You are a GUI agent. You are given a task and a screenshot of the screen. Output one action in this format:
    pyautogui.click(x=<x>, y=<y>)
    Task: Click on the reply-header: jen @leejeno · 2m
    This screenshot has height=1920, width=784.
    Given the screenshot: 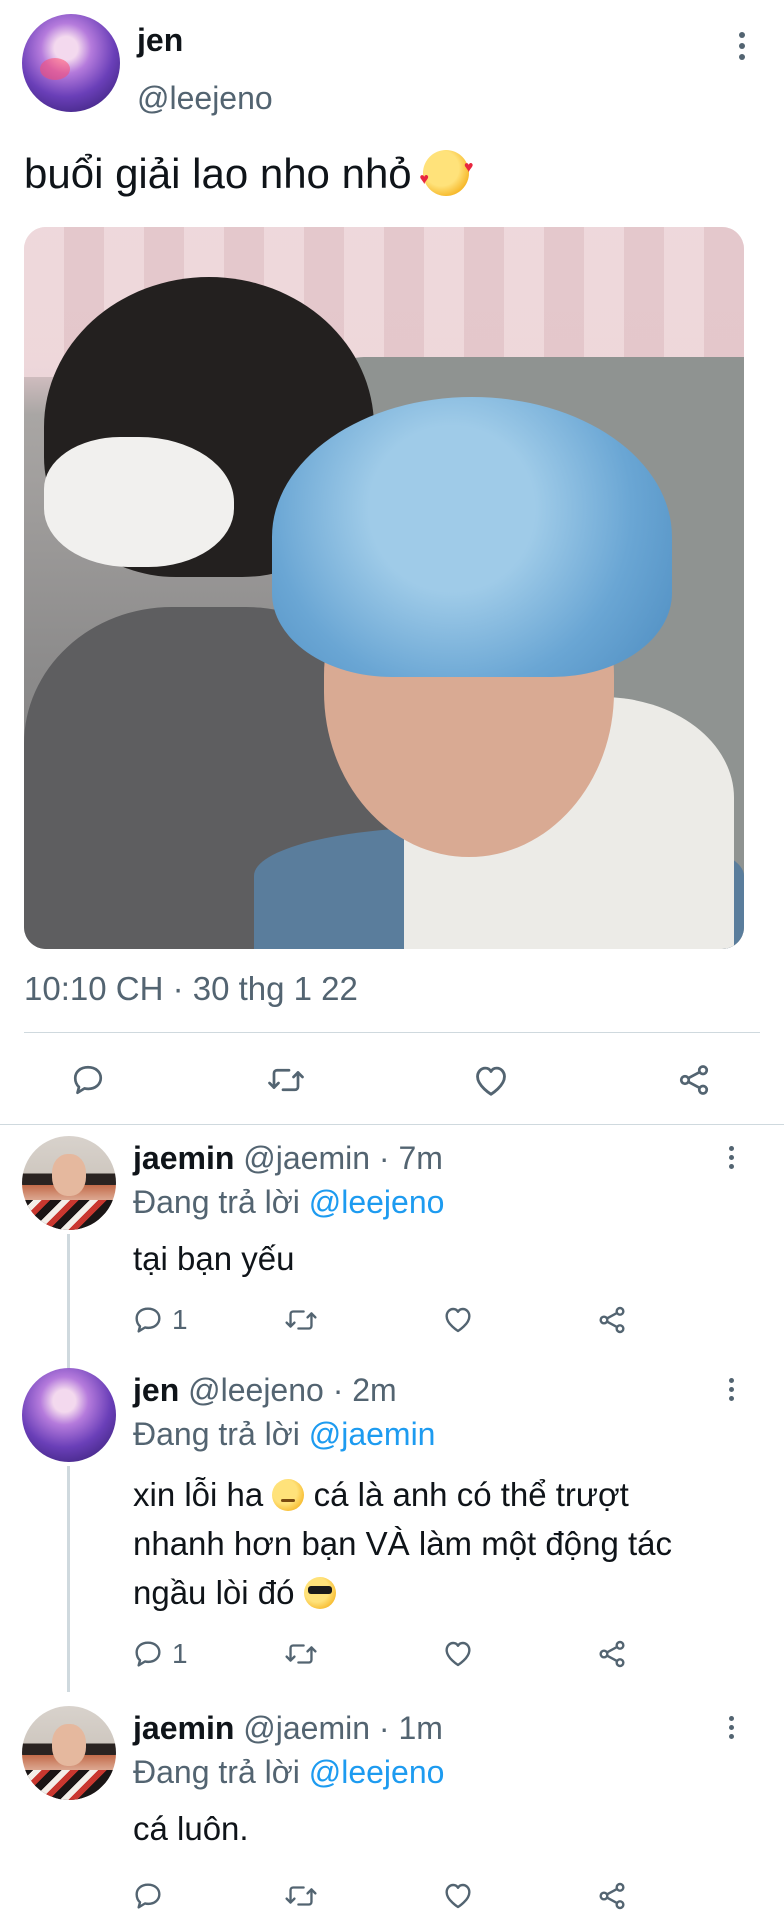 What is the action you would take?
    pyautogui.click(x=265, y=1390)
    